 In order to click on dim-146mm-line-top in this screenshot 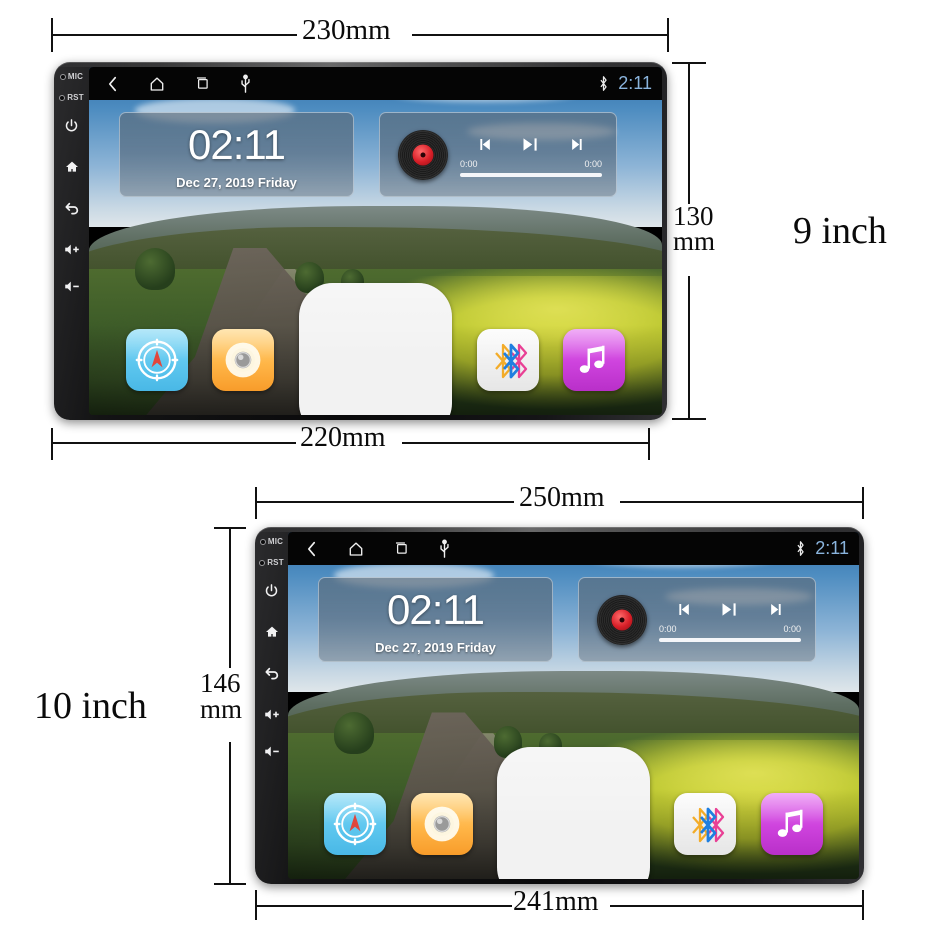, I will do `click(230, 597)`.